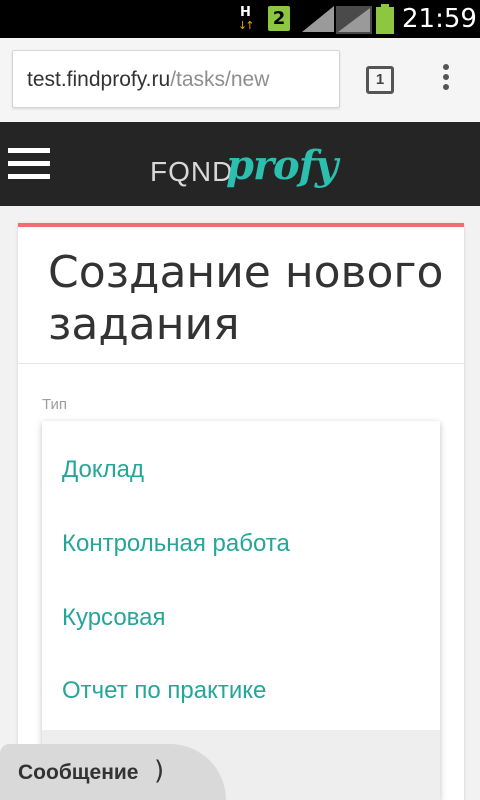  Describe the element at coordinates (241, 470) in the screenshot. I see `dropdown-option-report: Доклад` at that location.